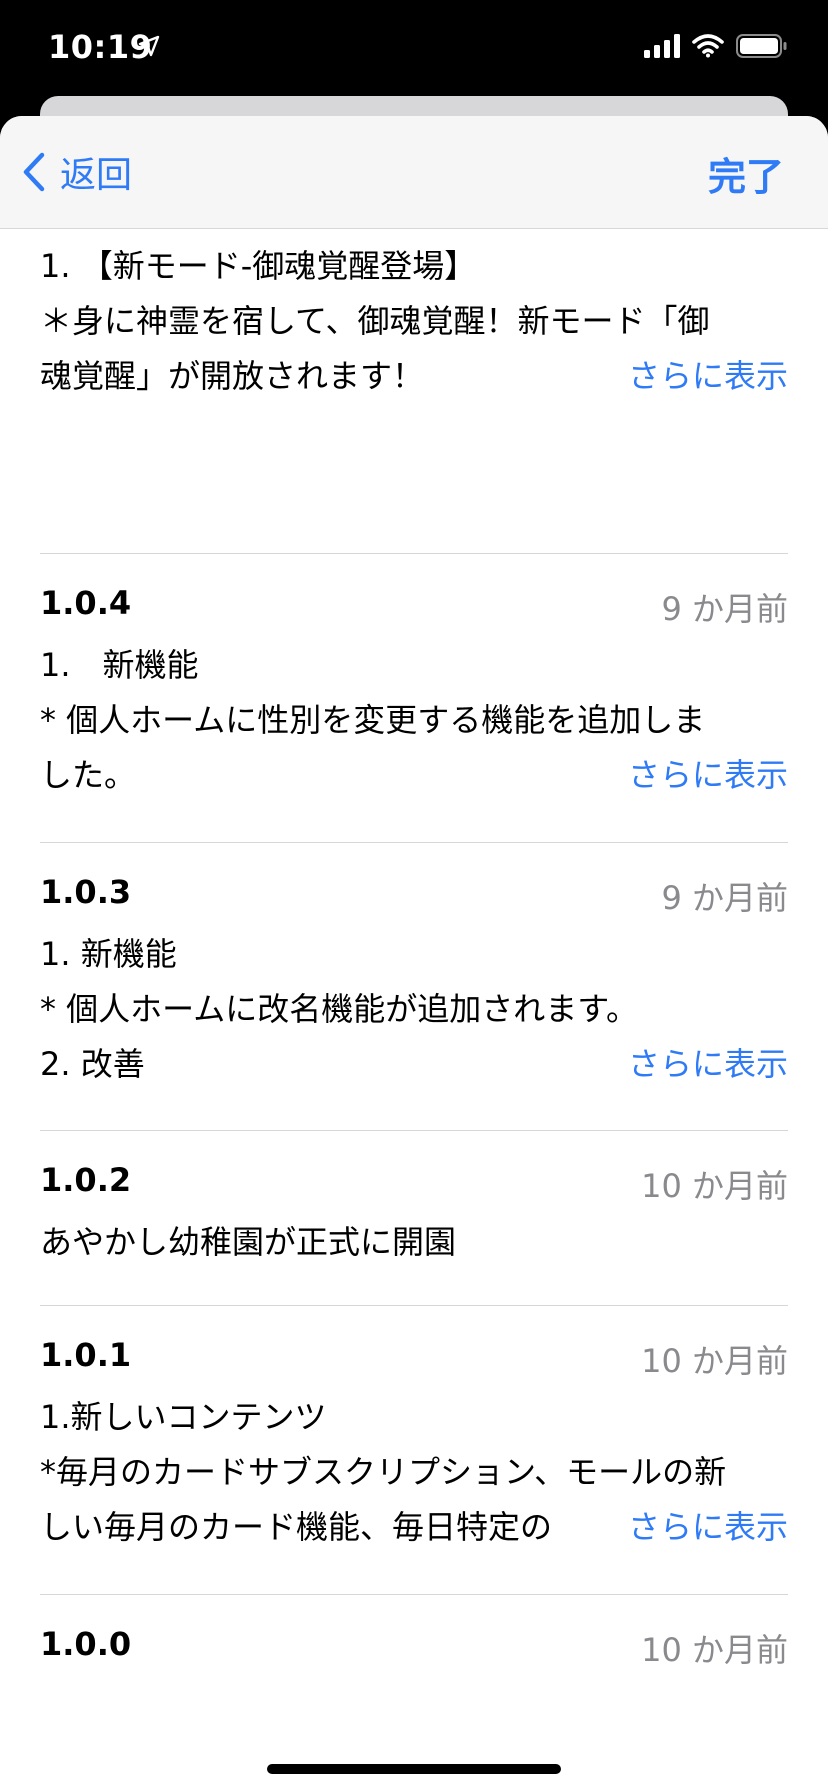  I want to click on wifi-icon, so click(708, 48).